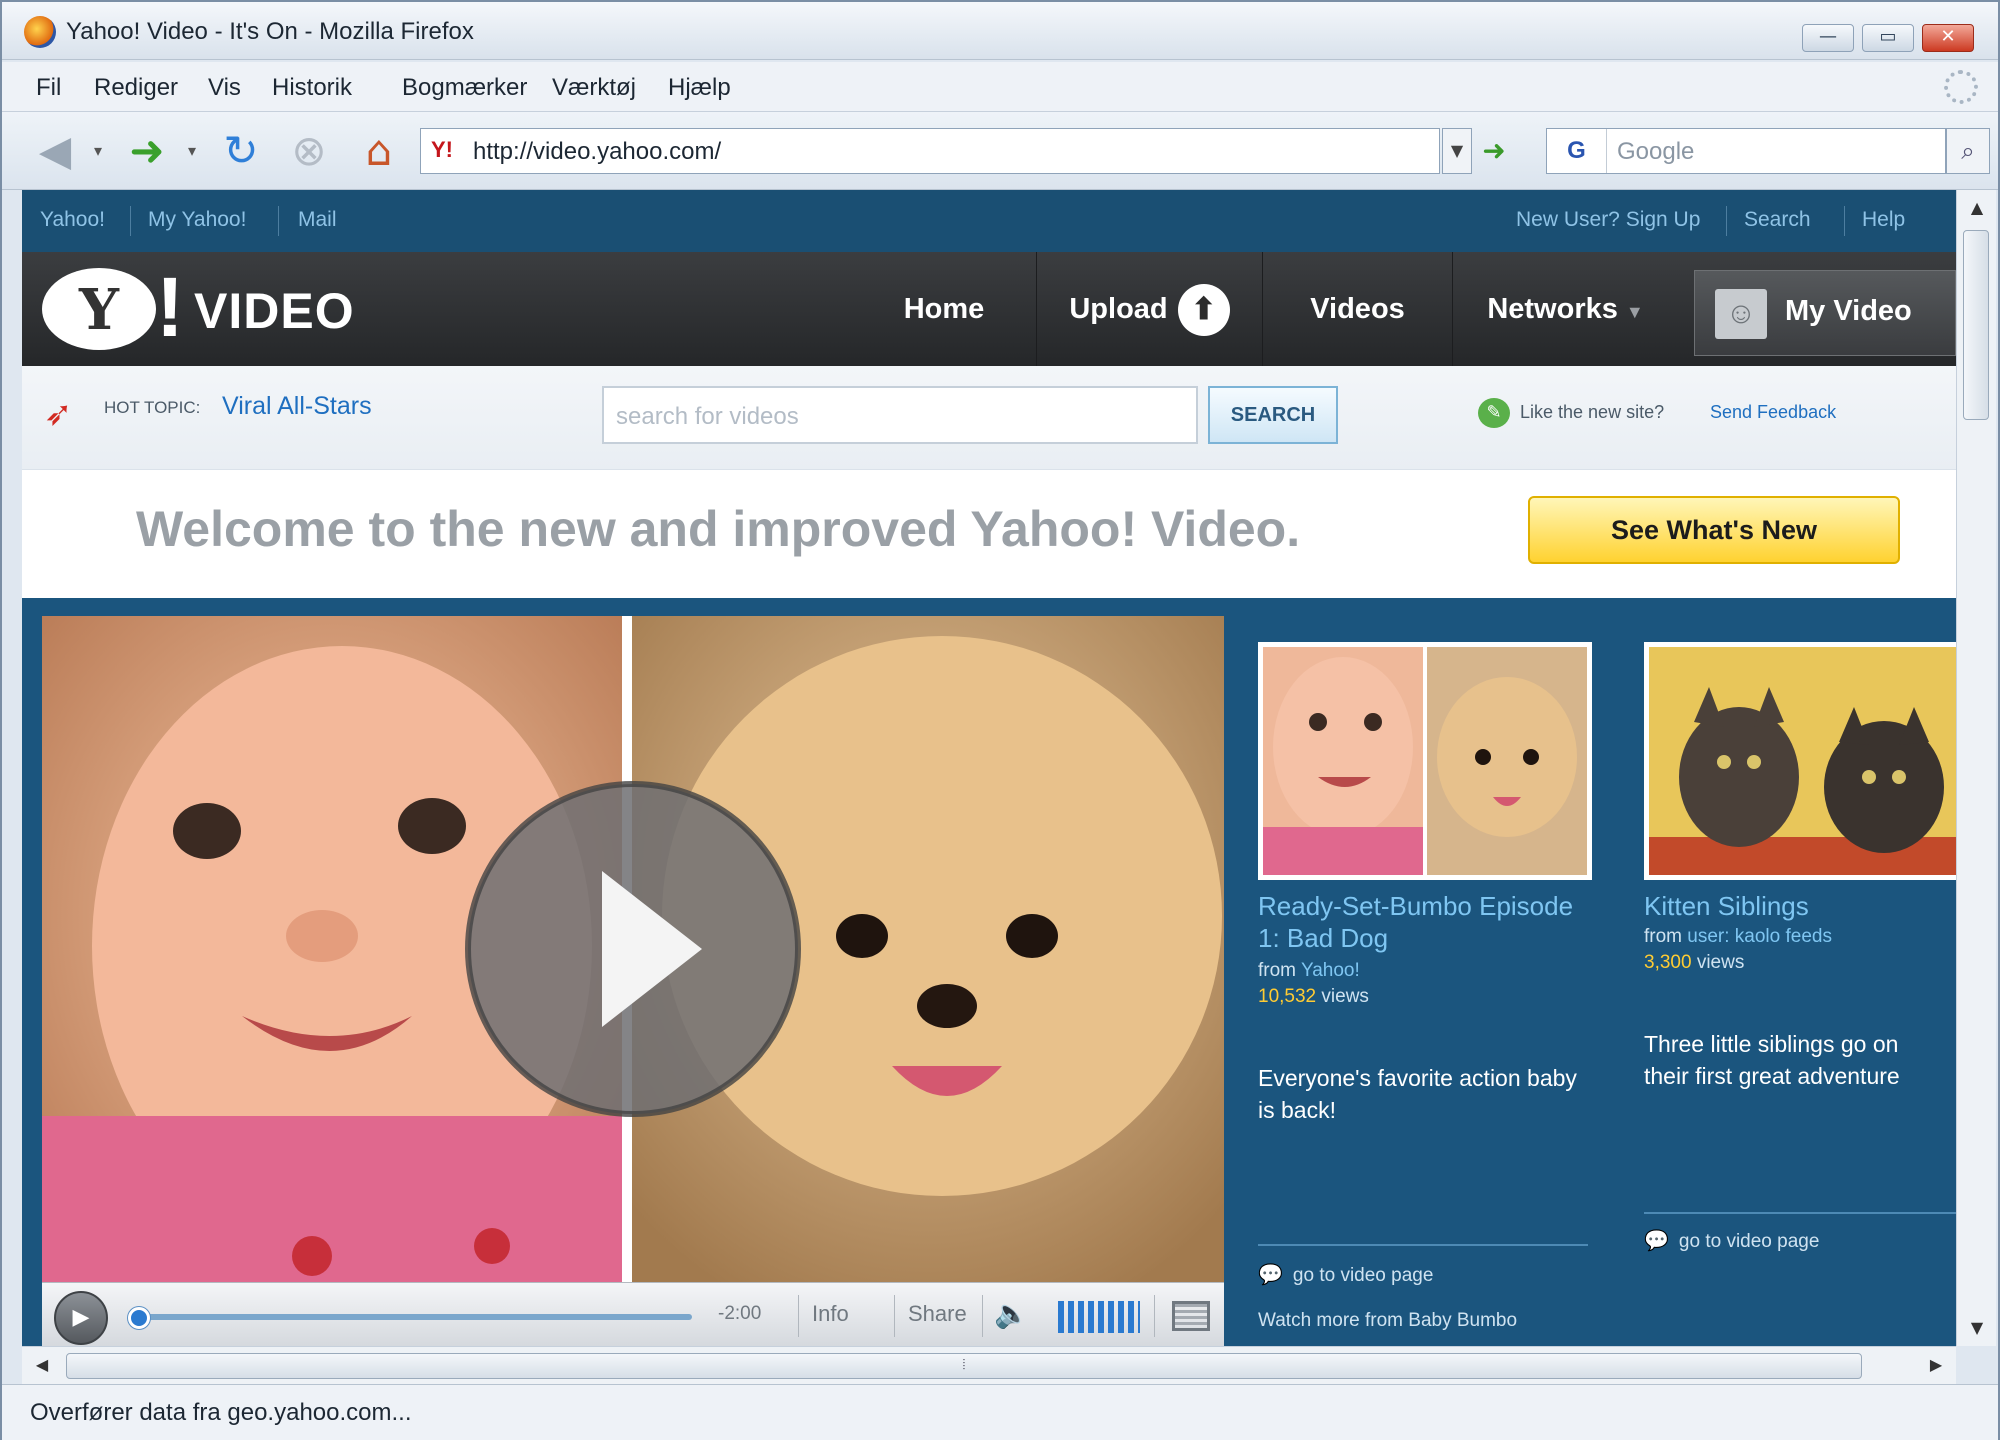 This screenshot has width=2000, height=1440. What do you see at coordinates (139, 1318) in the screenshot?
I see `progress-scrubber` at bounding box center [139, 1318].